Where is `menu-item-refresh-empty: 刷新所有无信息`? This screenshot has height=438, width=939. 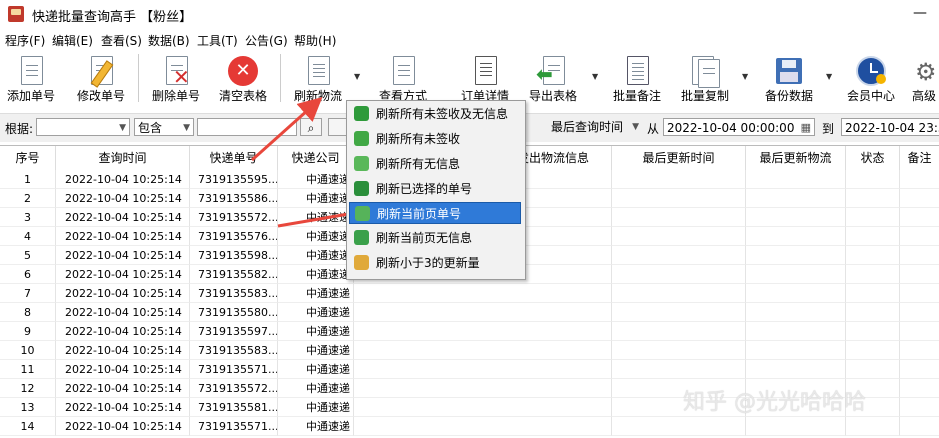
menu-item-refresh-empty: 刷新所有无信息 is located at coordinates (435, 164).